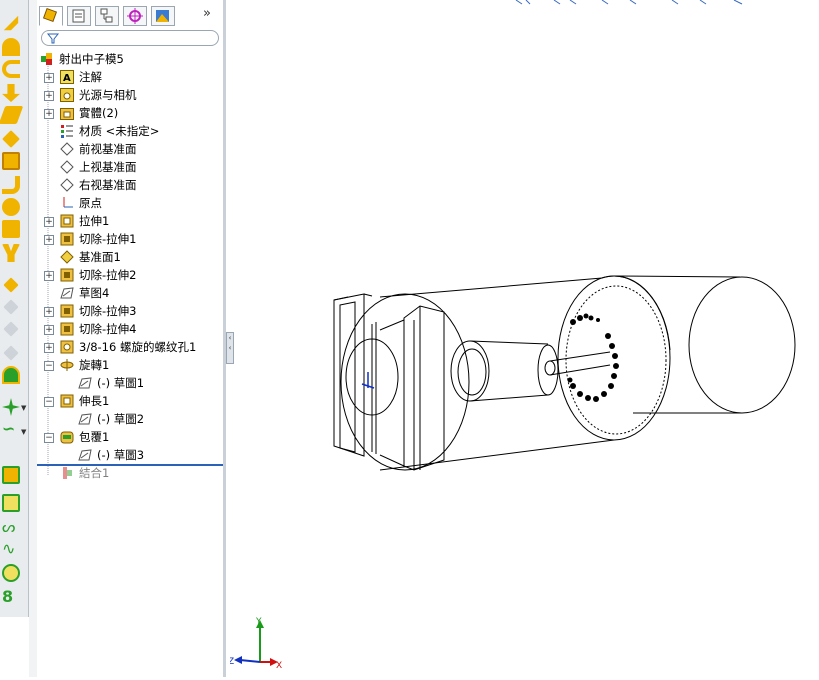  Describe the element at coordinates (130, 38) in the screenshot. I see `filter-input` at that location.